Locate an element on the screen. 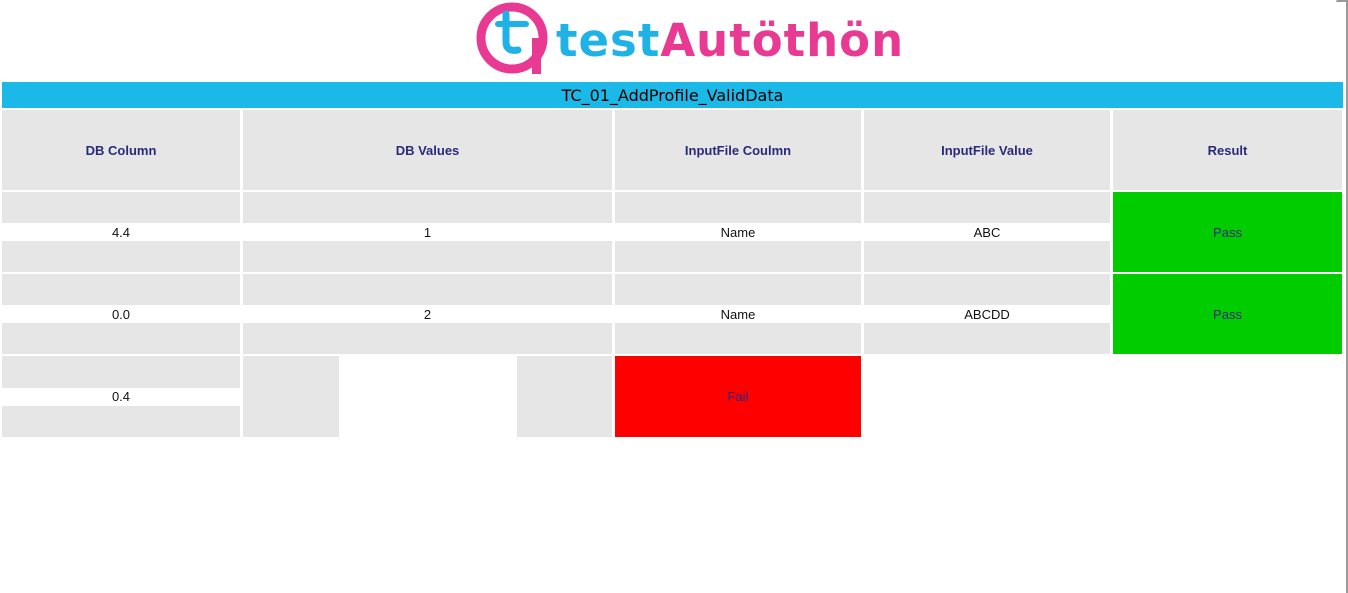 The image size is (1348, 593). table-row-1-input-column: Name is located at coordinates (738, 232).